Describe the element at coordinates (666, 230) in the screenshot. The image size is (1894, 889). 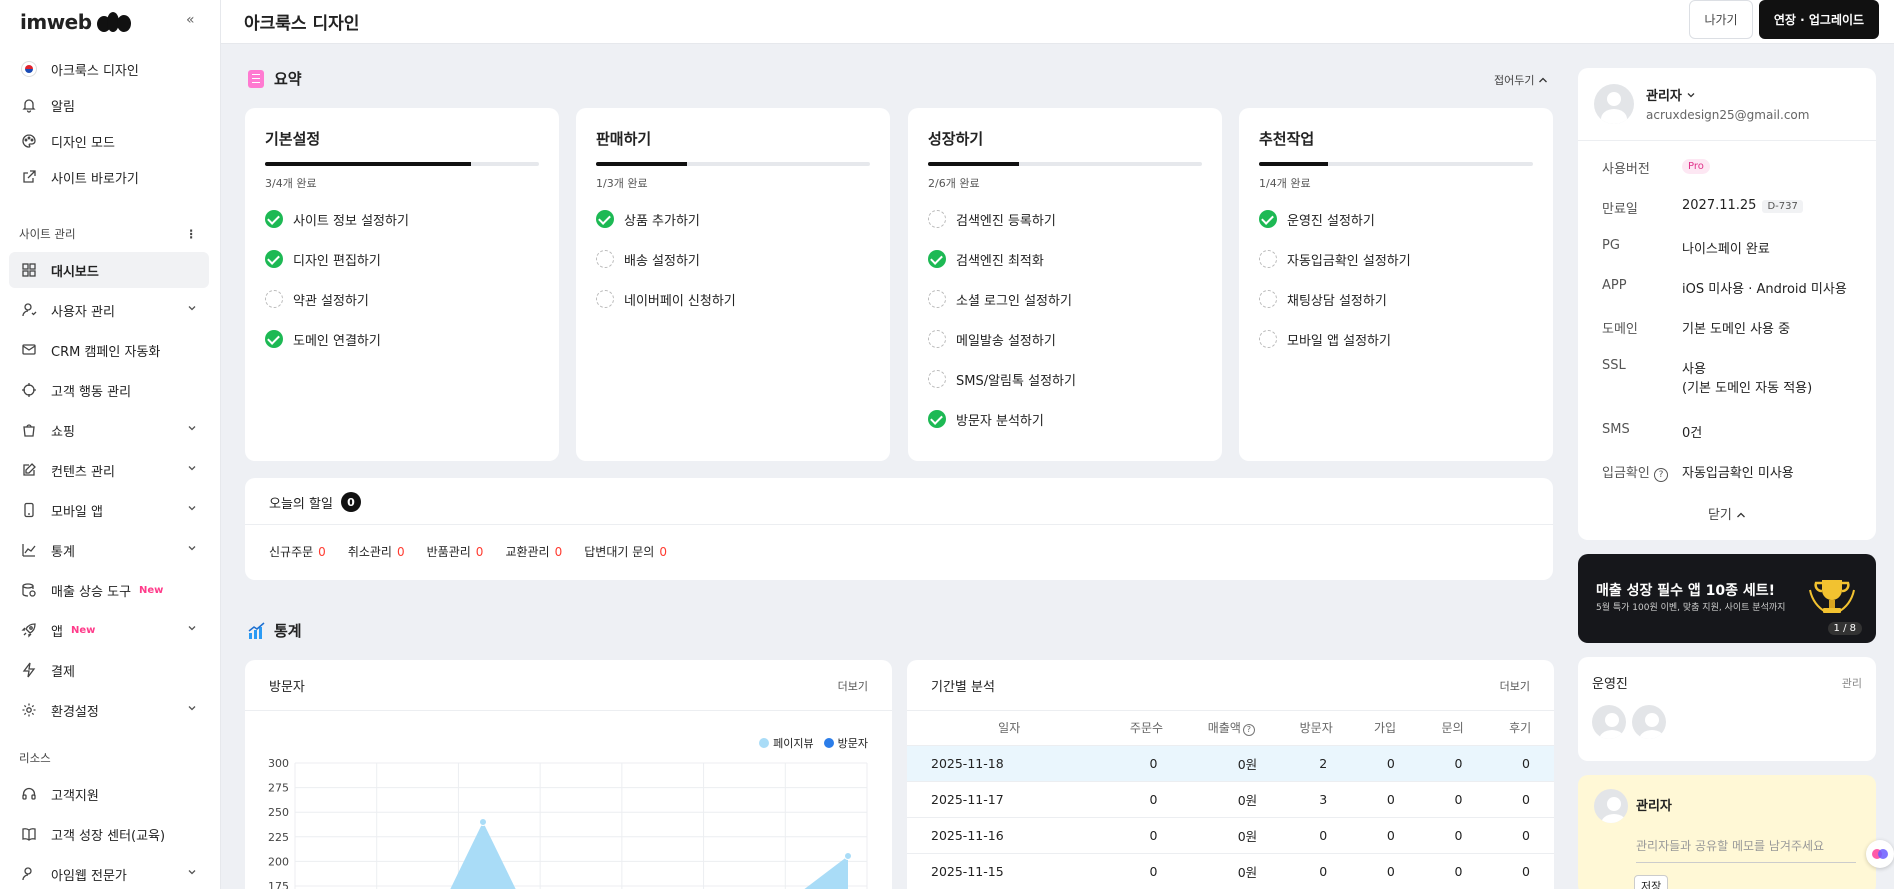
I see `task-item: 상품 추가하기` at that location.